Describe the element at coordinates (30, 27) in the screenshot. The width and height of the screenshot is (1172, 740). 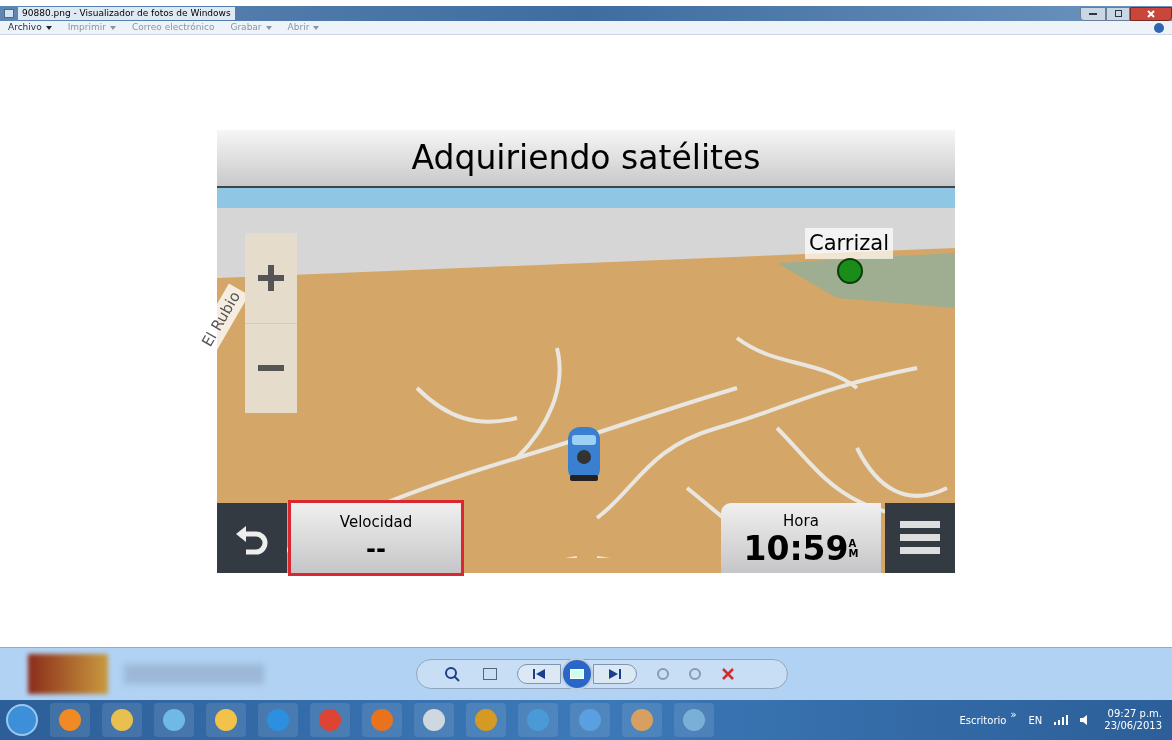
I see `menu-item: Archivo` at that location.